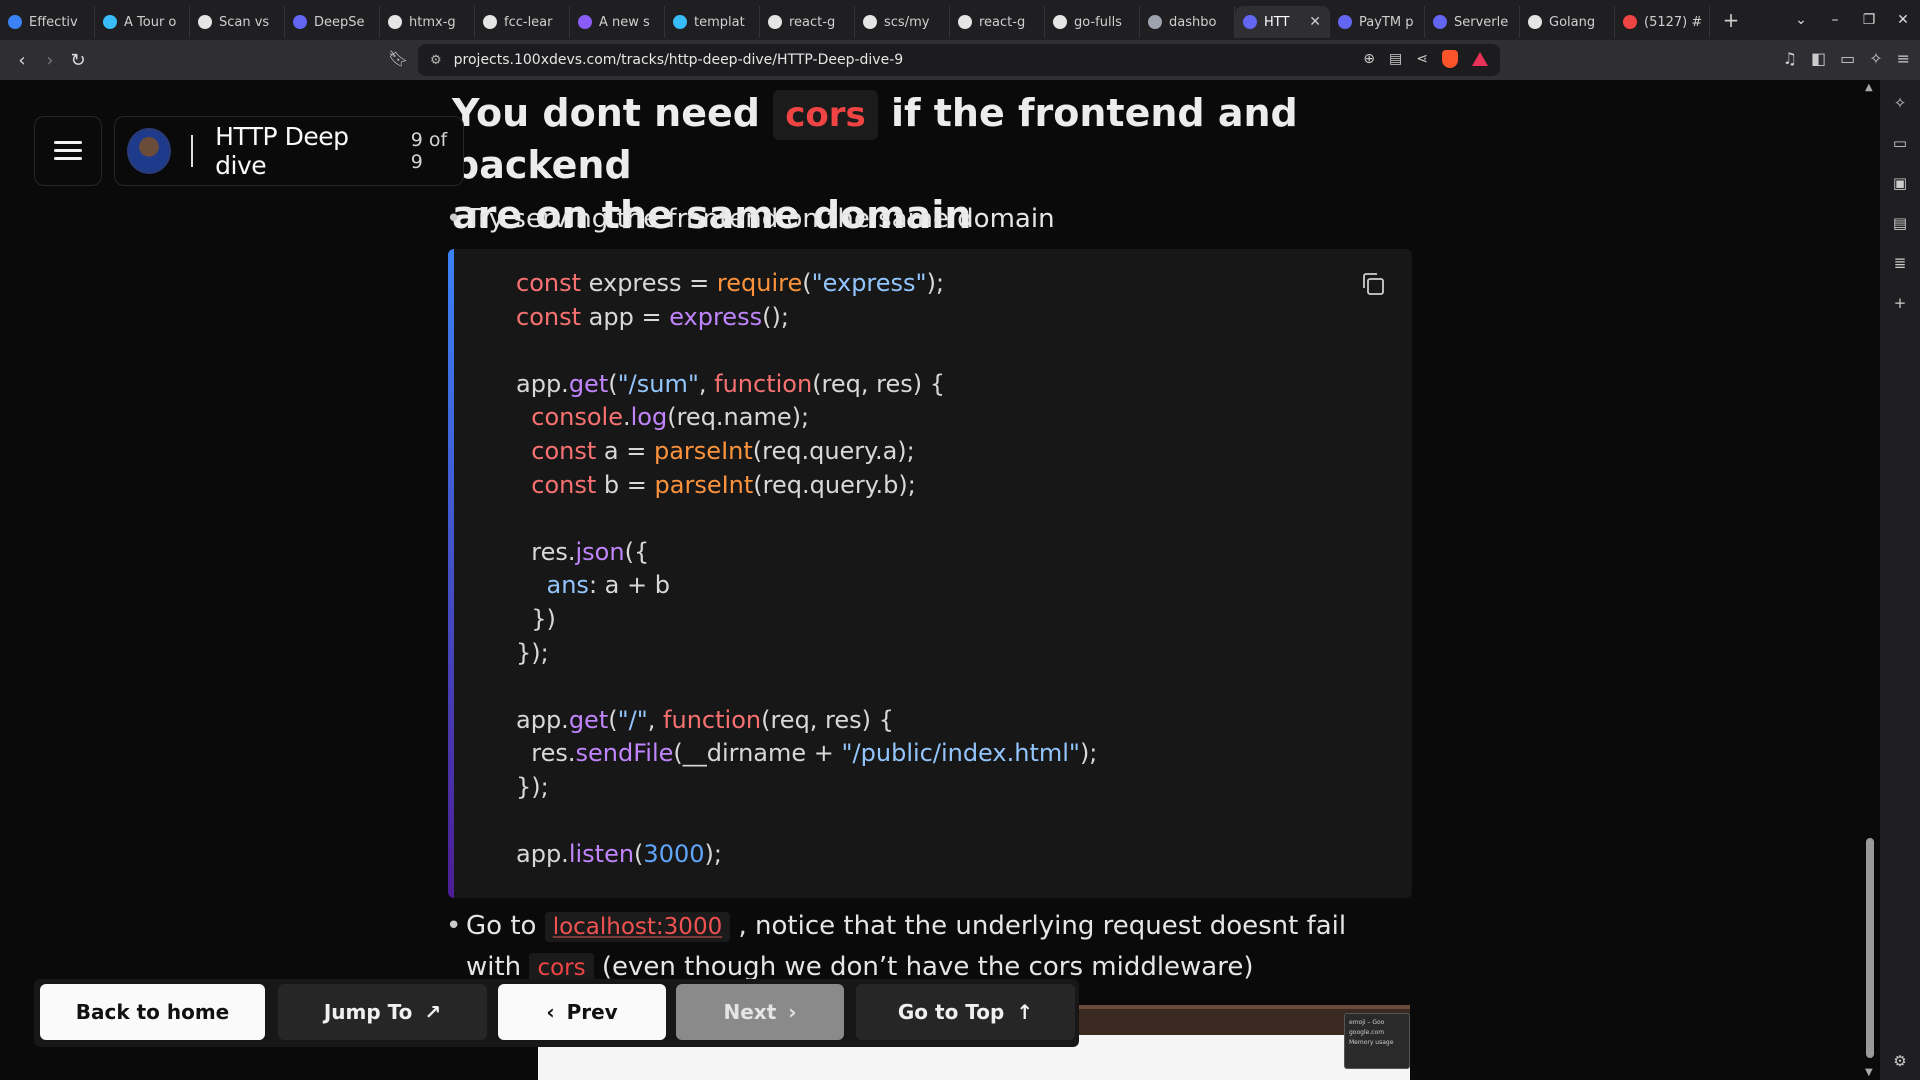  Describe the element at coordinates (738, 417) in the screenshot. I see `code-token: (req.name);` at that location.